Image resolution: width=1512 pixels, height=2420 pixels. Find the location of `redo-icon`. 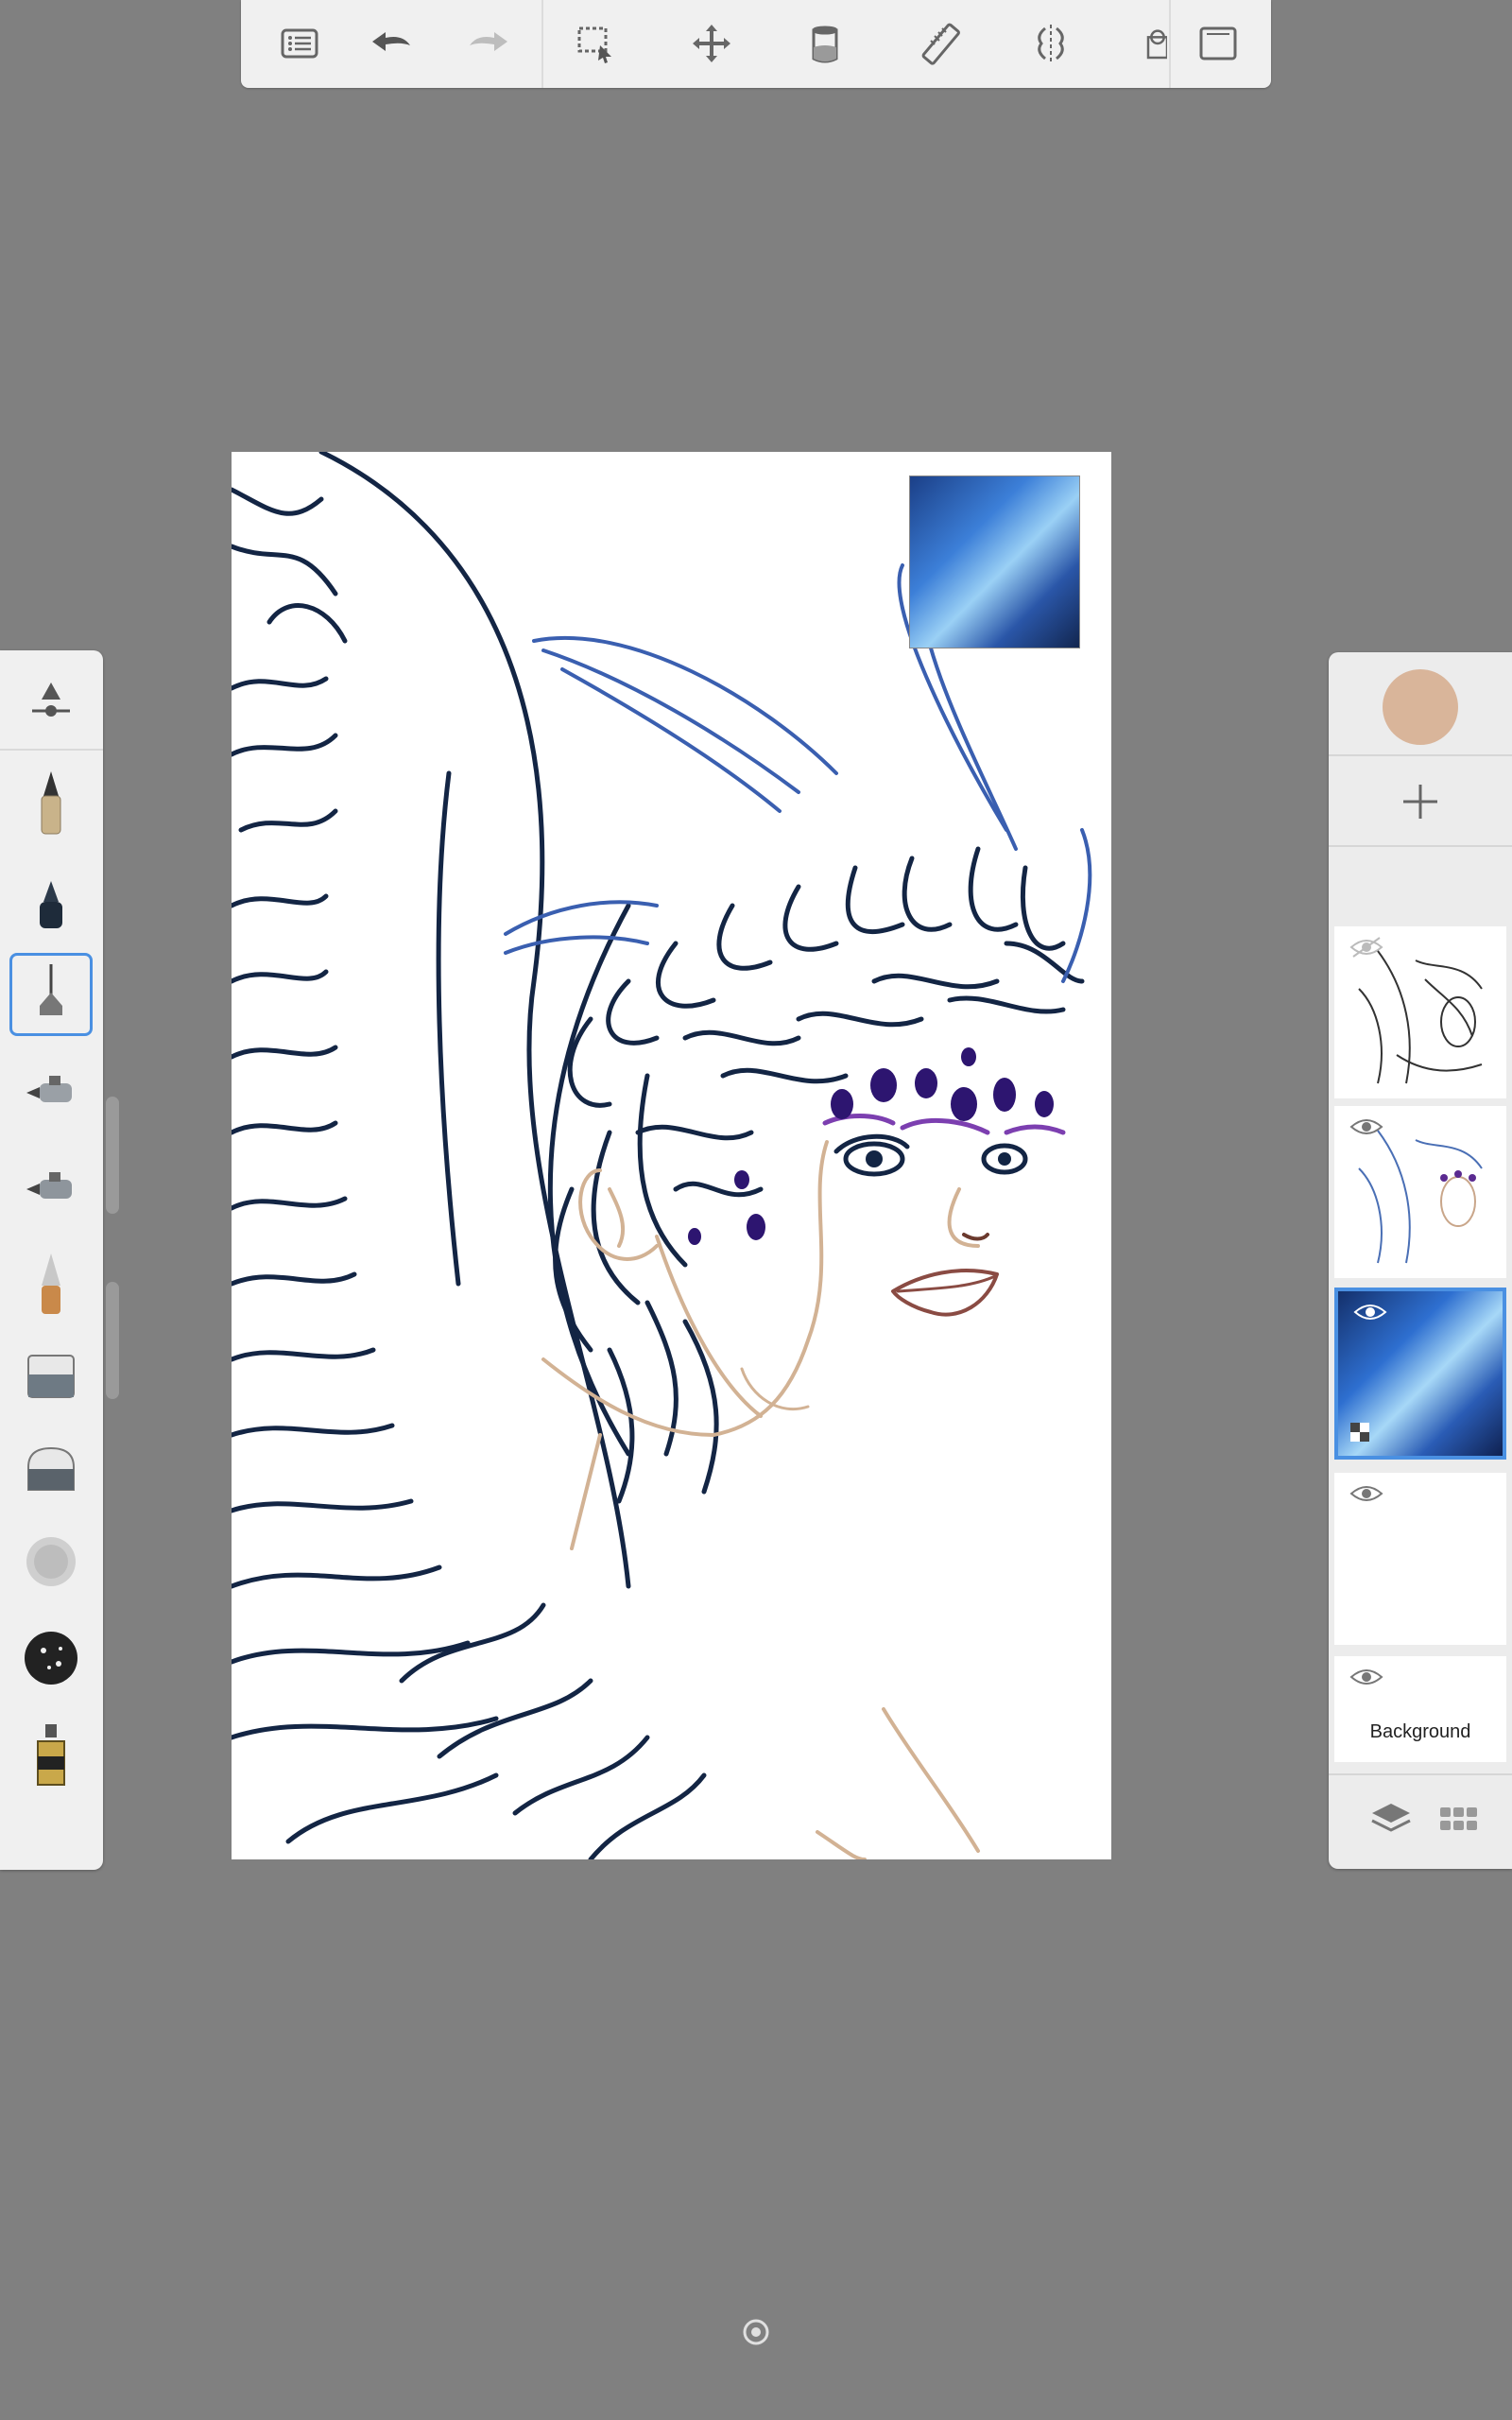

redo-icon is located at coordinates (488, 43).